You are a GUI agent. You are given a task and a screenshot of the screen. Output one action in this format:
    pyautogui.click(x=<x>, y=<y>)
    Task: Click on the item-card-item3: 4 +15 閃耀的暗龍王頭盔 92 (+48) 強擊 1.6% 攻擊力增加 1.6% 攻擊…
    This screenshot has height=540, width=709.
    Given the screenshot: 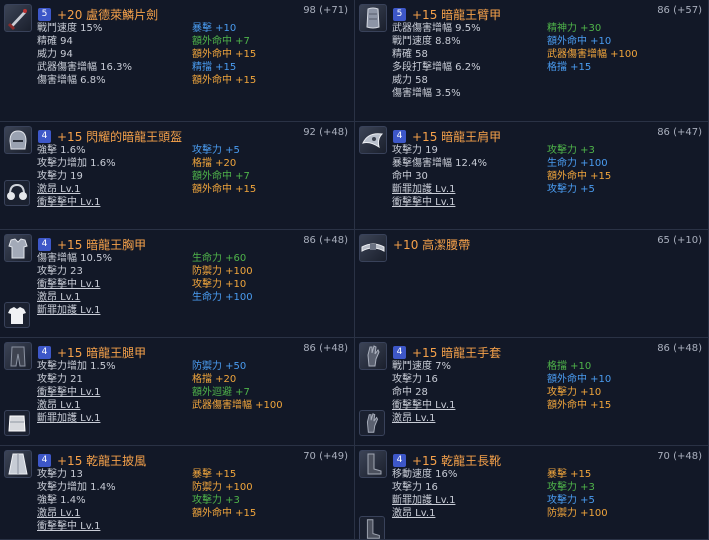 What is the action you would take?
    pyautogui.click(x=177, y=176)
    